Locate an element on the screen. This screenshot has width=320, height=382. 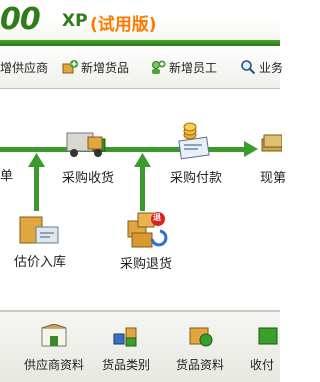
toolbar-business: 业务 is located at coordinates (261, 67).